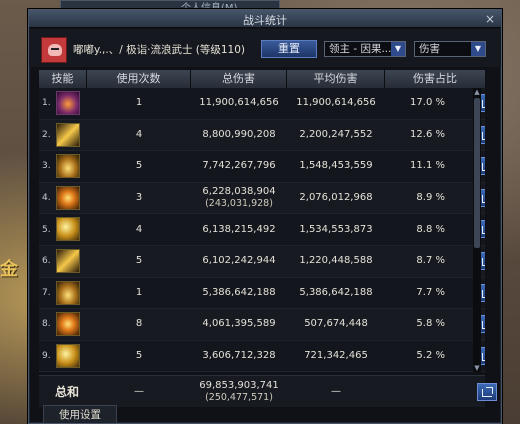 The image size is (520, 424). I want to click on row-rank: 4., so click(46, 198).